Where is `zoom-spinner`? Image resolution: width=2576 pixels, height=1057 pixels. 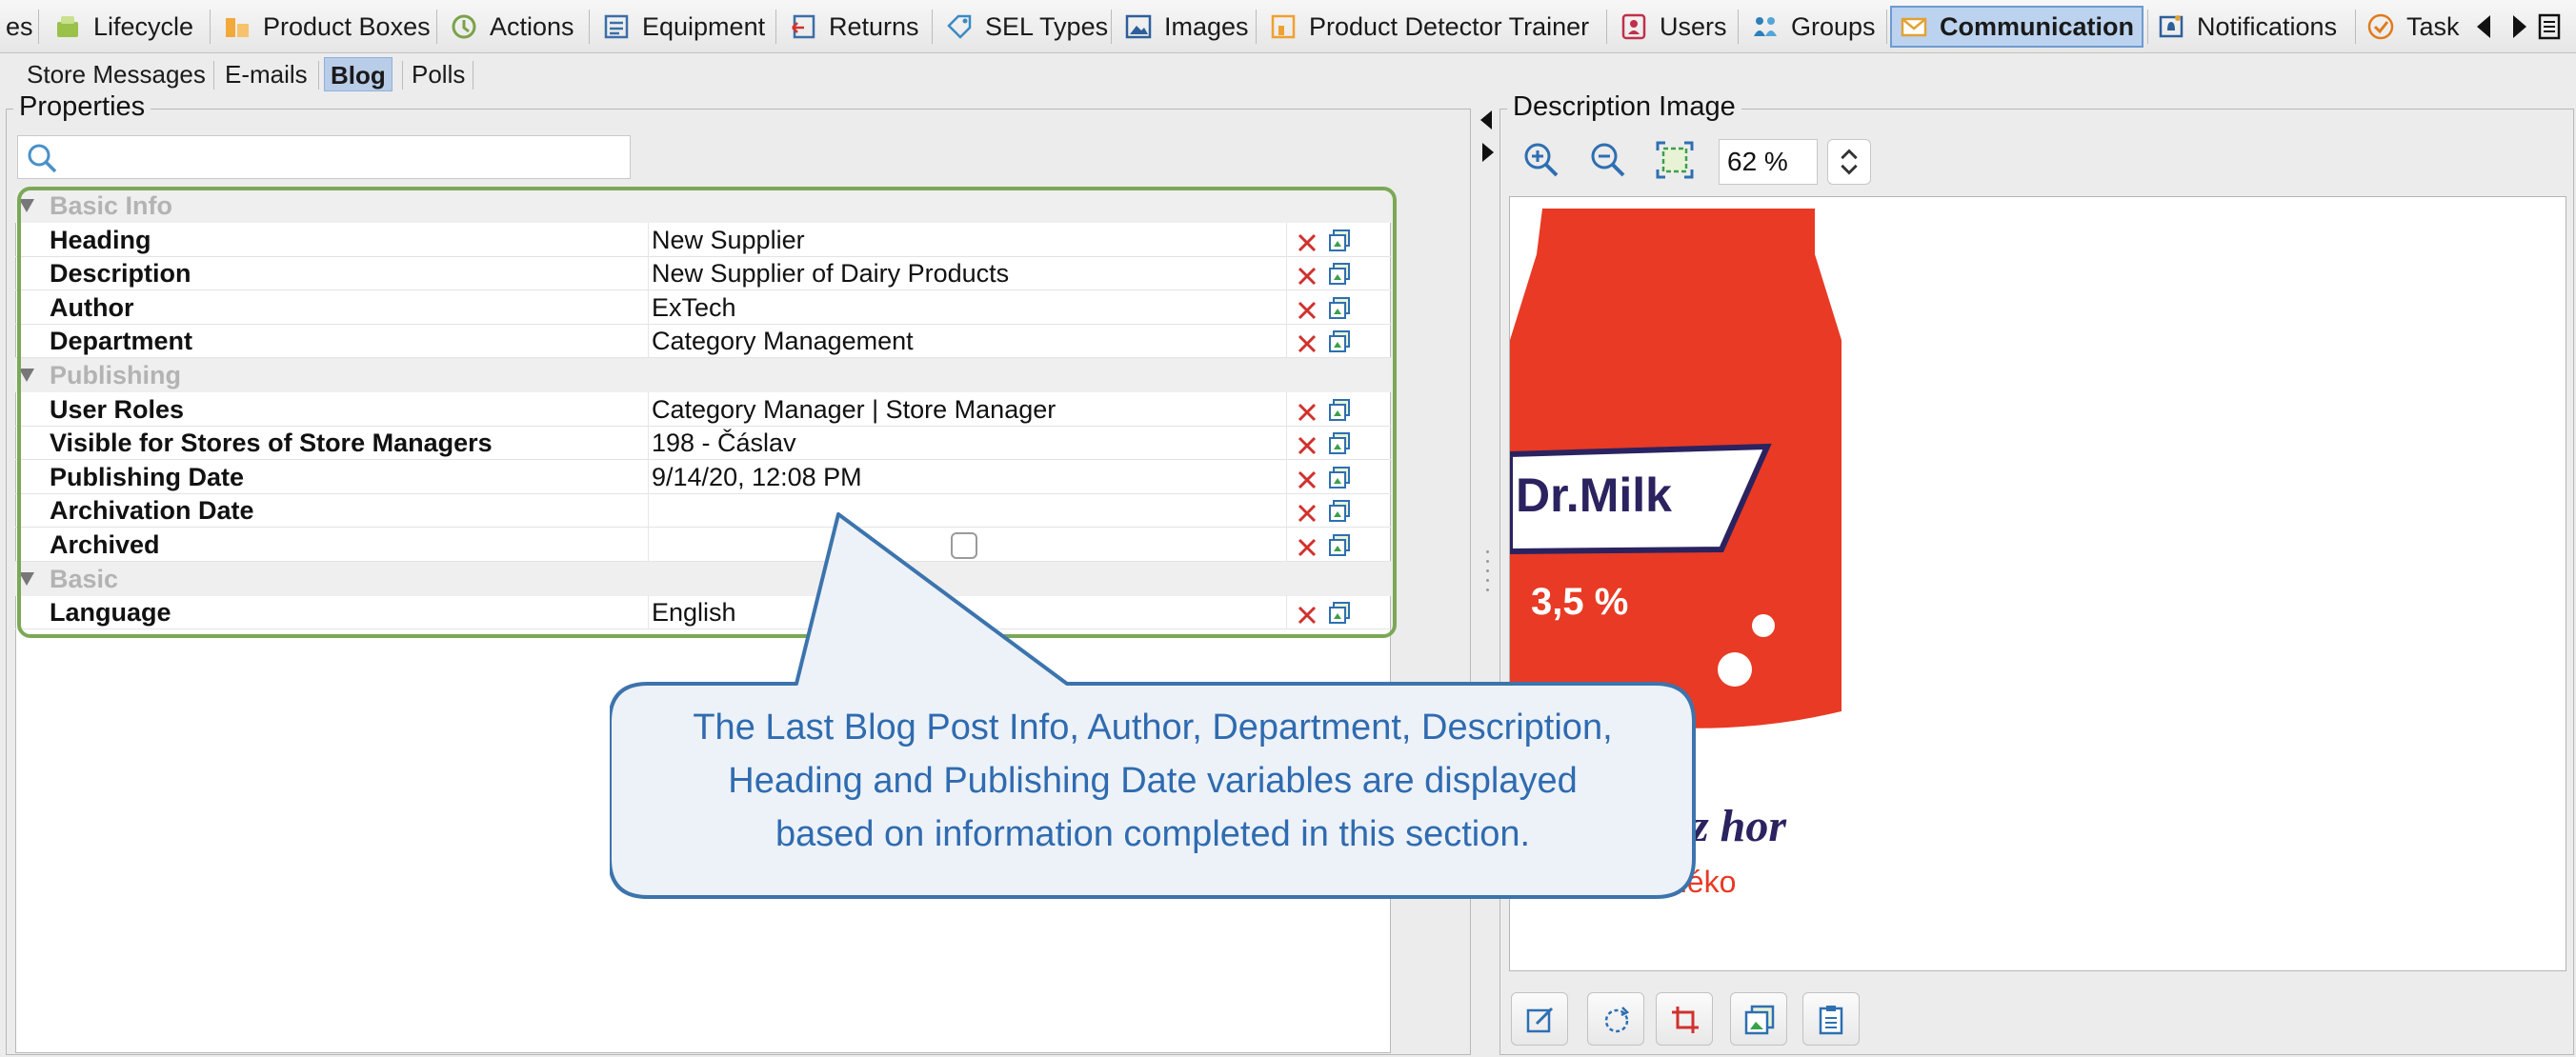
zoom-spinner is located at coordinates (1849, 162).